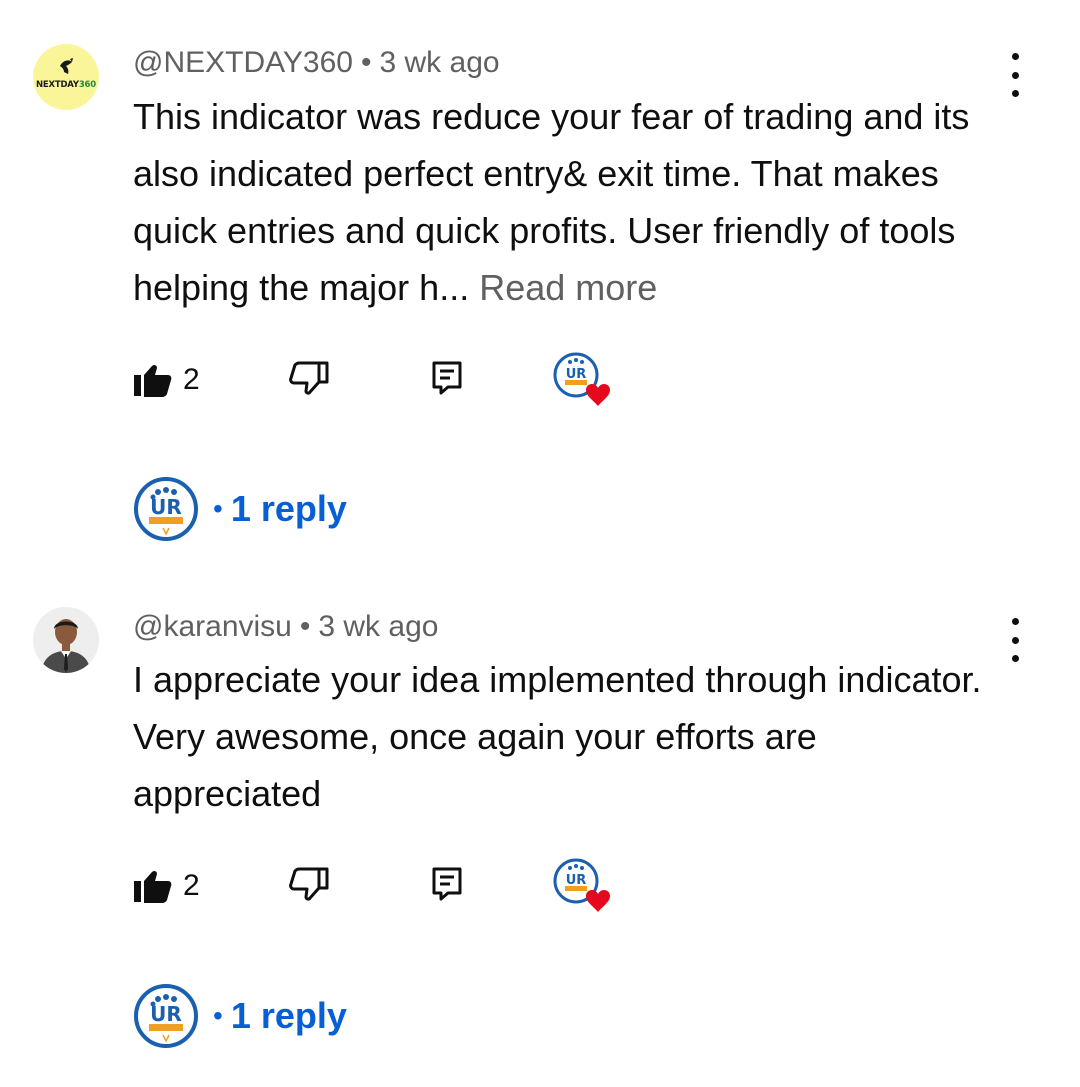 Image resolution: width=1080 pixels, height=1087 pixels. Describe the element at coordinates (66, 66) in the screenshot. I see `nextday-logo-icon` at that location.